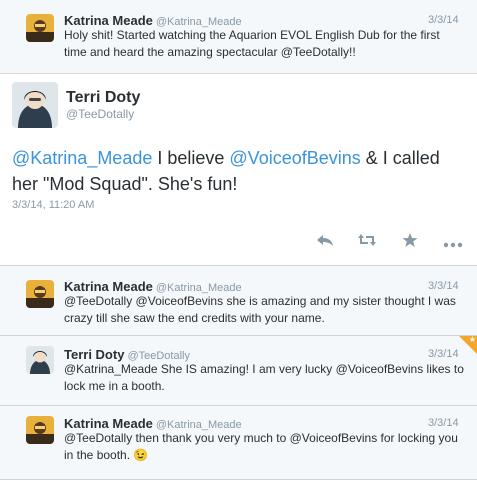 Image resolution: width=477 pixels, height=480 pixels. What do you see at coordinates (238, 242) in the screenshot?
I see `tweet-actions` at bounding box center [238, 242].